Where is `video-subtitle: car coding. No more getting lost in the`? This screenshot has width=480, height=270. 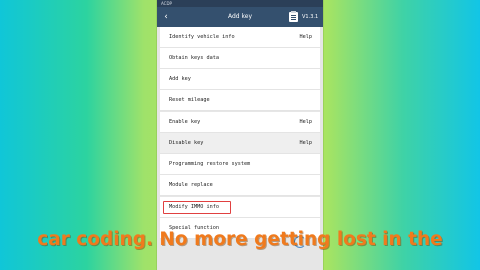
video-subtitle: car coding. No more getting lost in the is located at coordinates (240, 239).